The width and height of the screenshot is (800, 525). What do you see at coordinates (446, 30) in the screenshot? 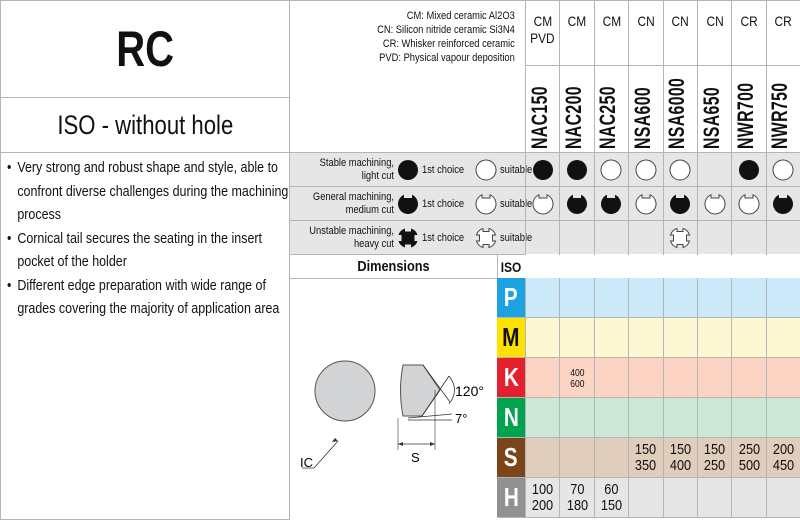
I see `legend-cn: CN: Silicon nitride ceramic Si3N4` at bounding box center [446, 30].